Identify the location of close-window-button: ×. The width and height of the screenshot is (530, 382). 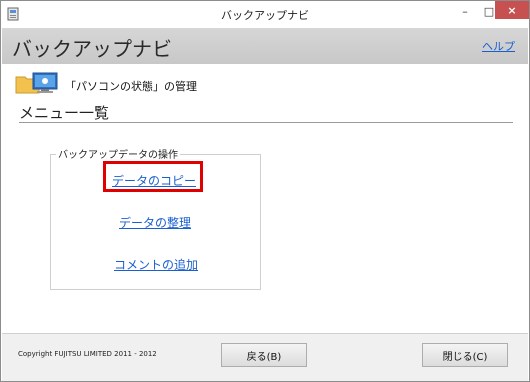
(512, 10).